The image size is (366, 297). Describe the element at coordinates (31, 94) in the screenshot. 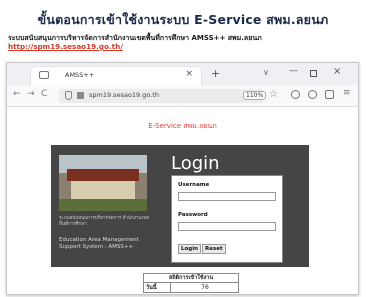

I see `forward-icon: →` at that location.